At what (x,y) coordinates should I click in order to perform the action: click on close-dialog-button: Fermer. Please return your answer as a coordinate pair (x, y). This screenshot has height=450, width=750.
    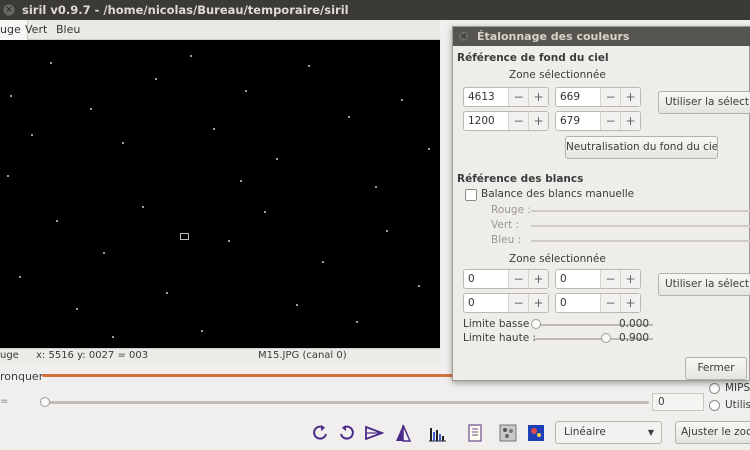
    Looking at the image, I should click on (716, 368).